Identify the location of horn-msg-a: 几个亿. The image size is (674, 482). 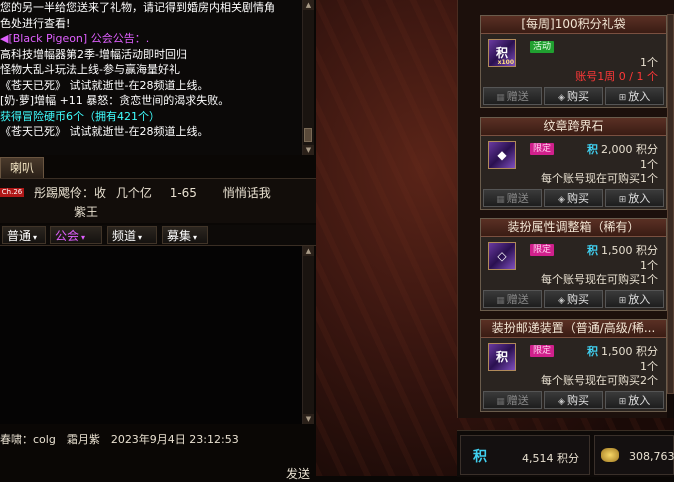
(133, 193).